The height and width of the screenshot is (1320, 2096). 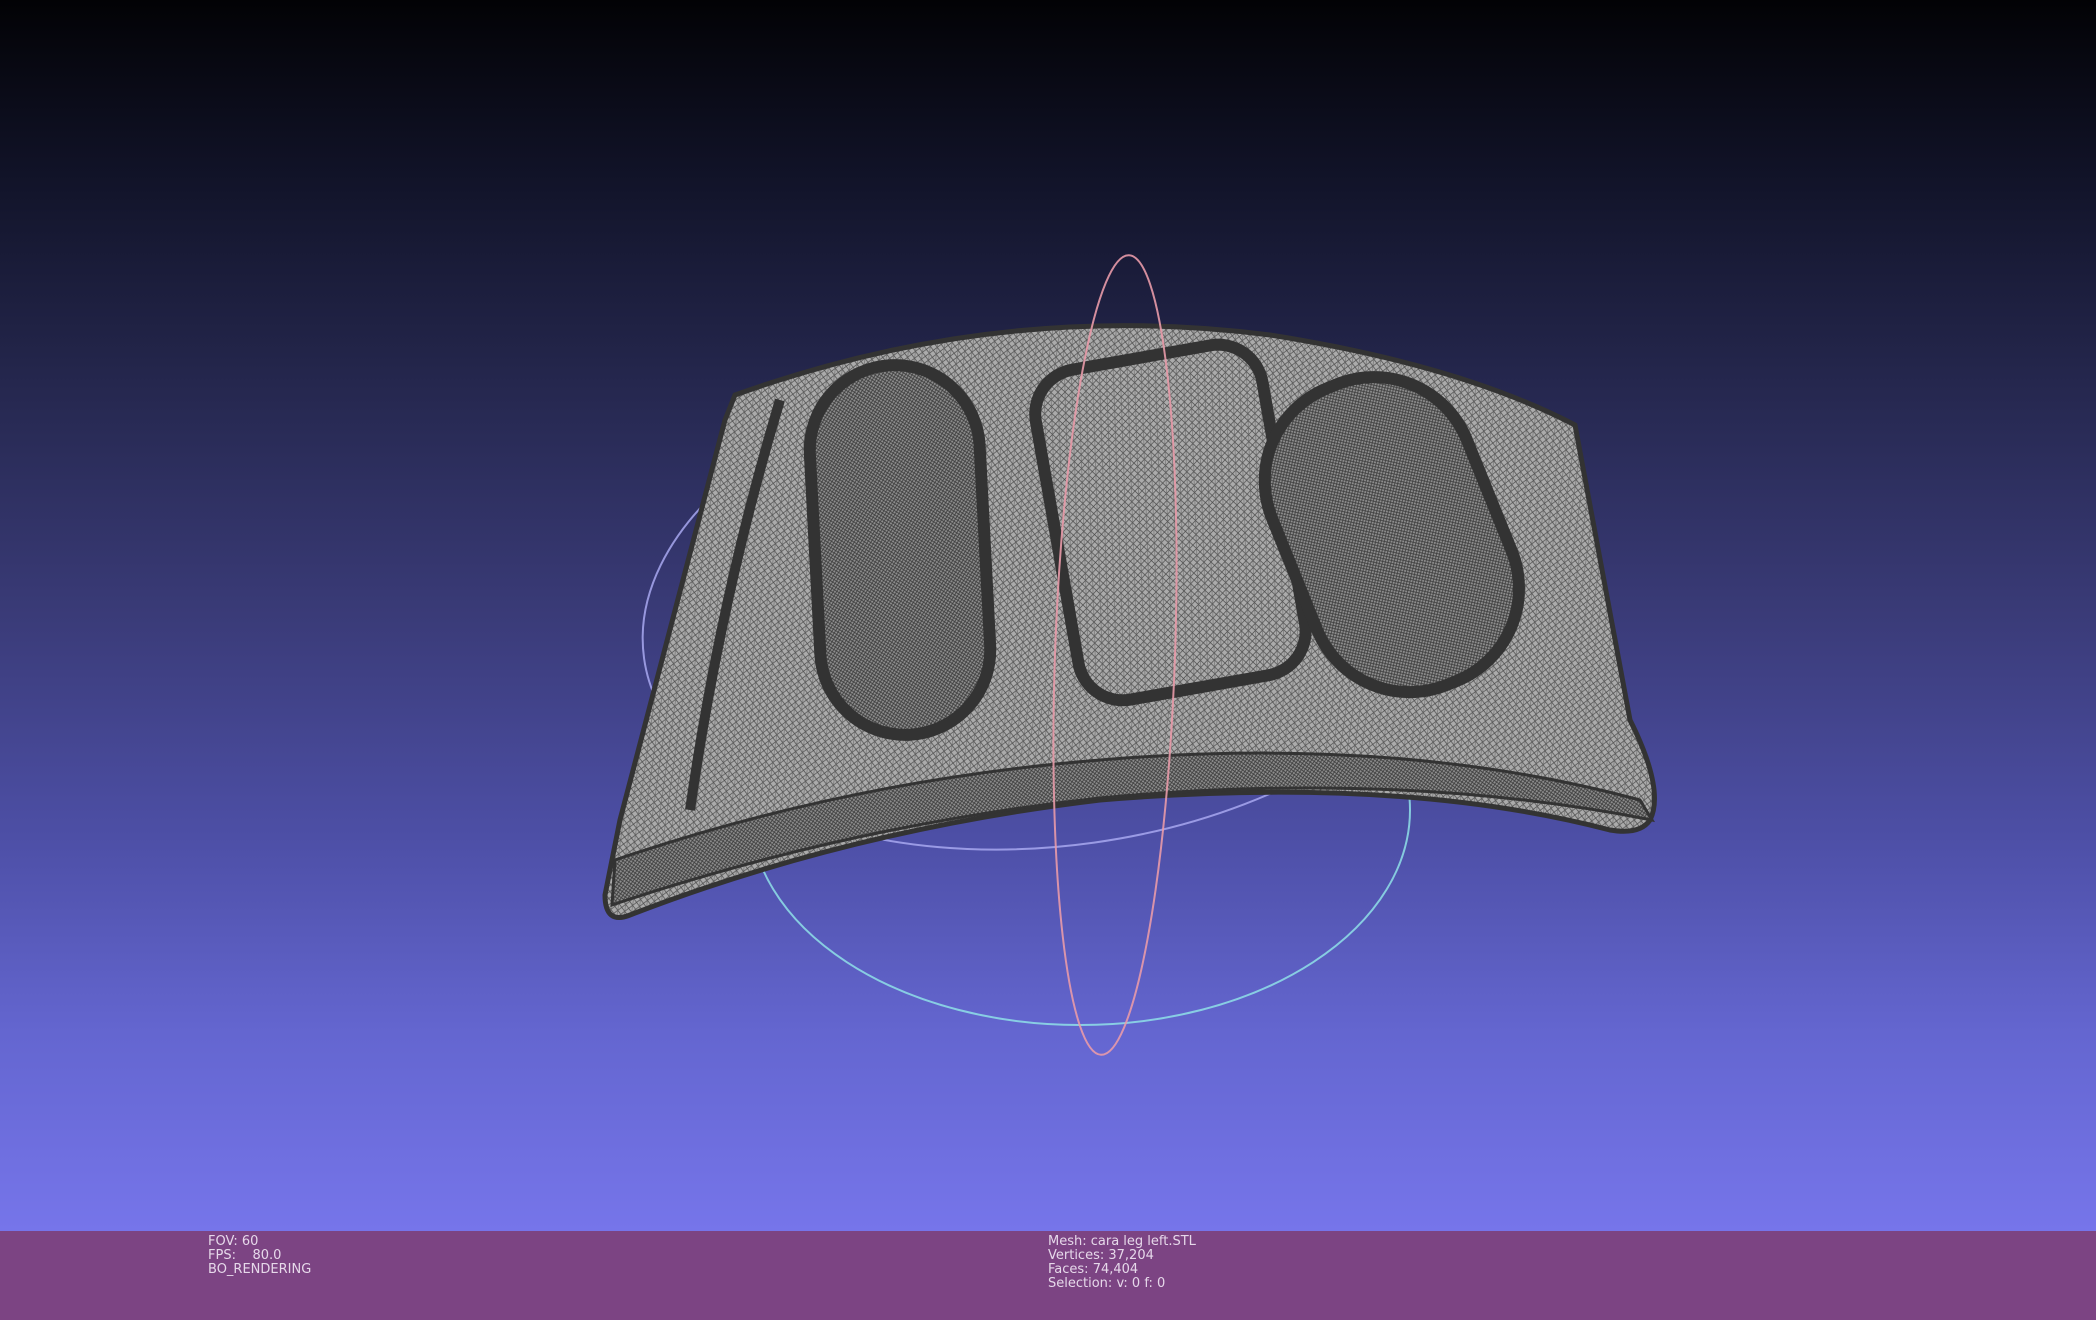 What do you see at coordinates (267, 1255) in the screenshot?
I see `fps-value: 80.0` at bounding box center [267, 1255].